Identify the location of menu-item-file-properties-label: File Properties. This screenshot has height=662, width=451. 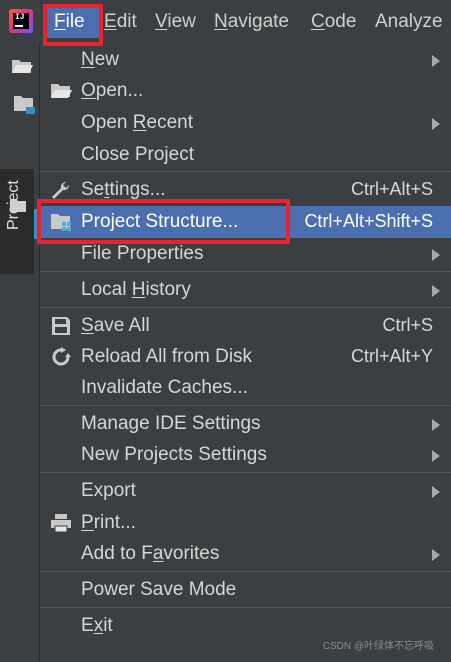
(142, 253).